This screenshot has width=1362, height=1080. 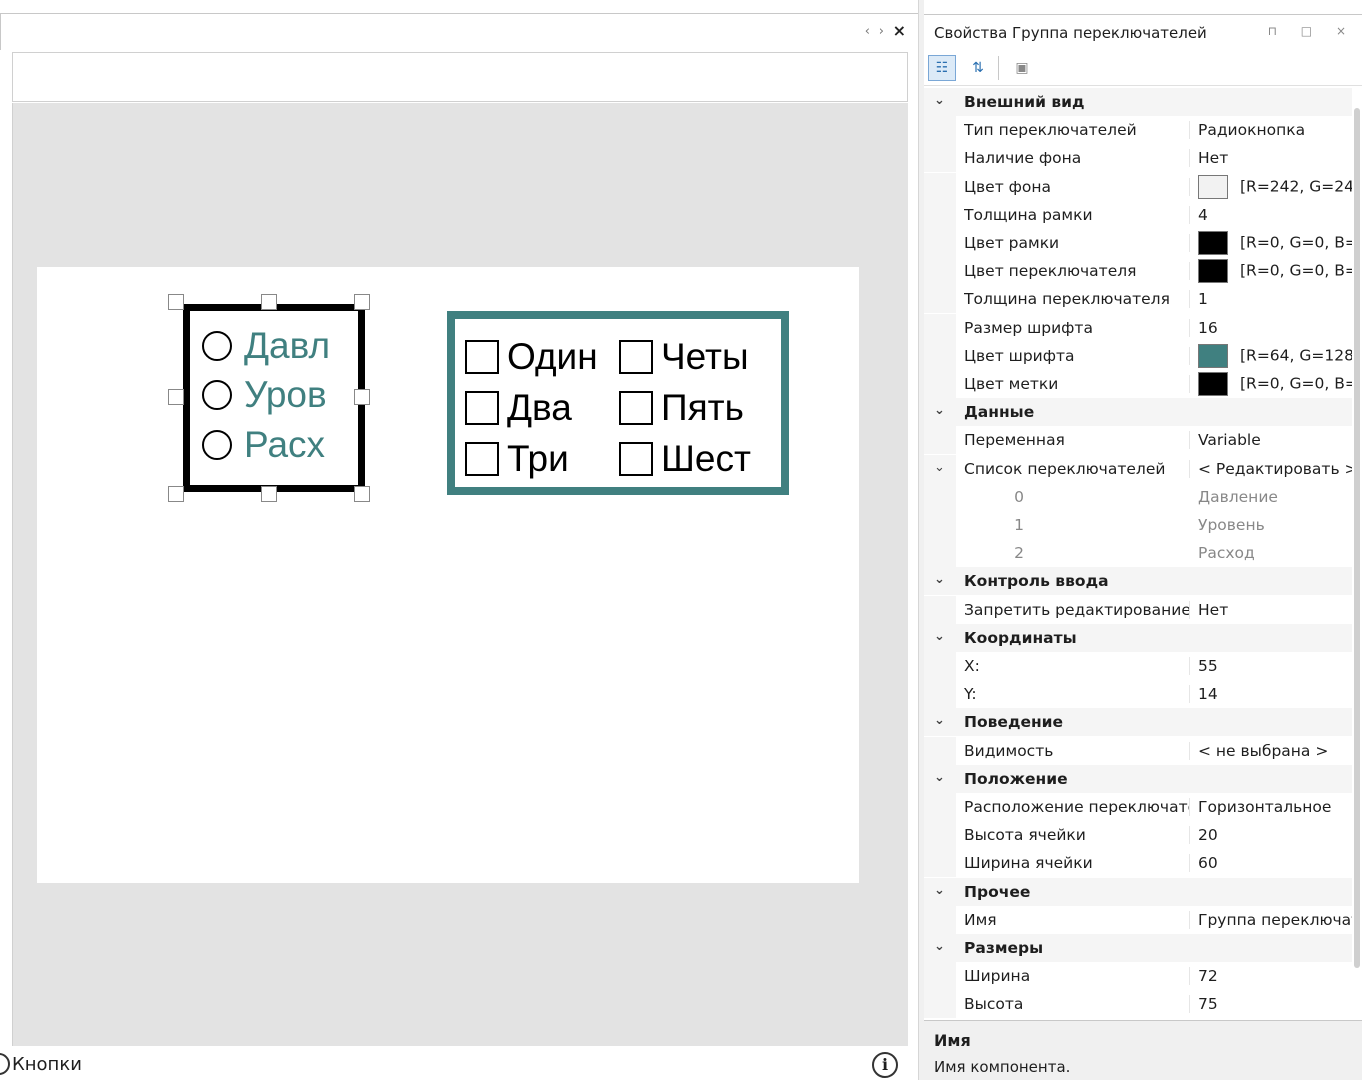 What do you see at coordinates (362, 397) in the screenshot?
I see `resize-handle-e` at bounding box center [362, 397].